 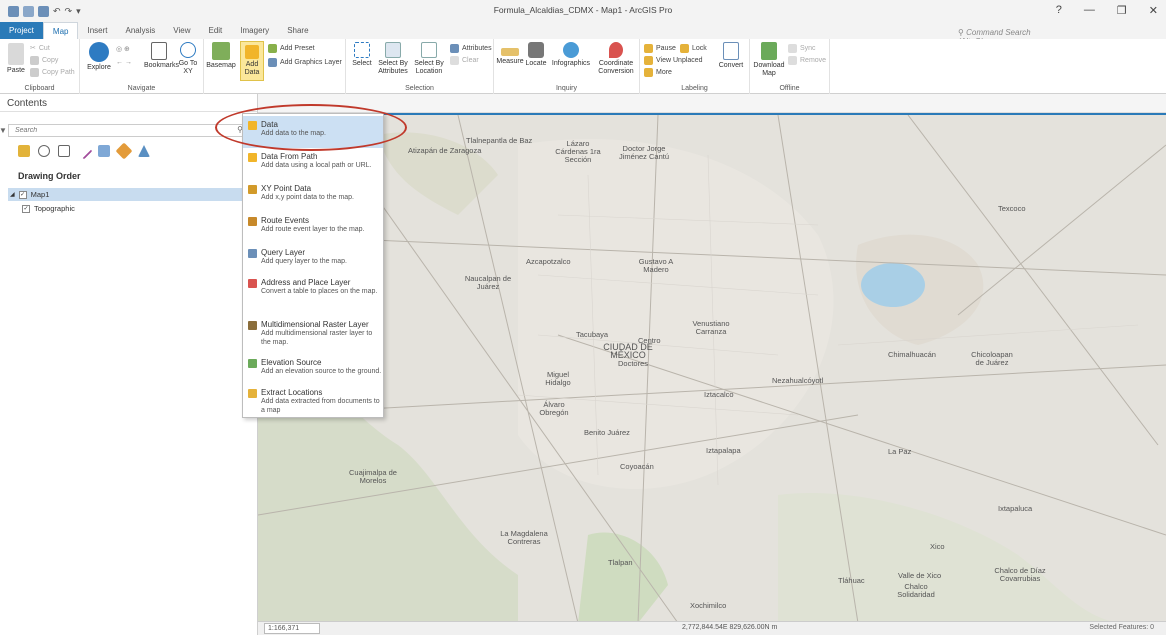 I want to click on collapse-icon: ◢, so click(x=12, y=194).